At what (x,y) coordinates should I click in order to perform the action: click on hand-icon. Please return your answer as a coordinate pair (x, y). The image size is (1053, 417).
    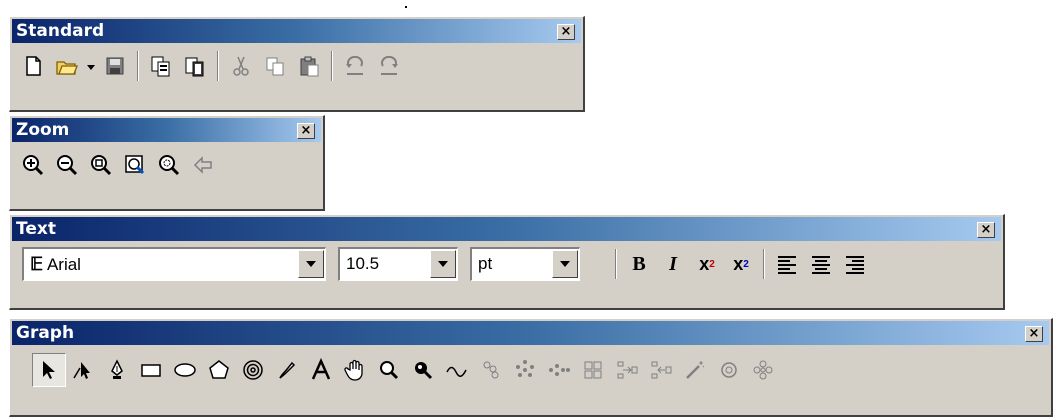
    Looking at the image, I should click on (353, 370).